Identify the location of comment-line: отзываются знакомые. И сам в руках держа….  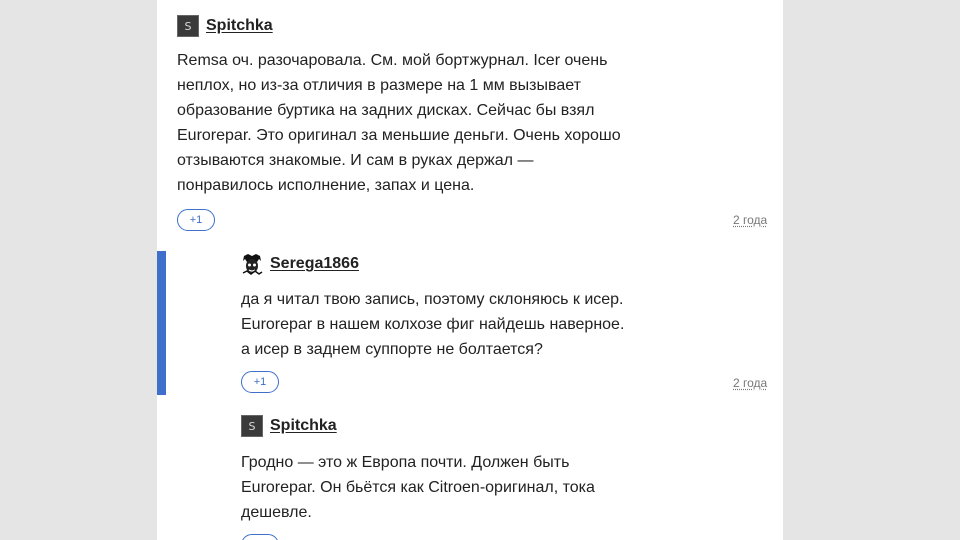
(355, 160).